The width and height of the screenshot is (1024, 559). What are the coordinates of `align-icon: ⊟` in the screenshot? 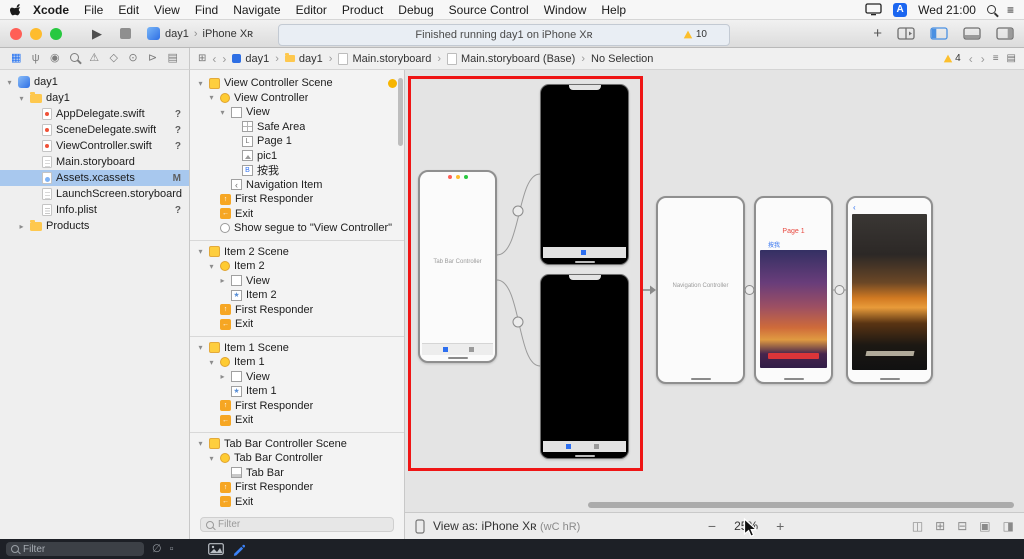 It's located at (962, 526).